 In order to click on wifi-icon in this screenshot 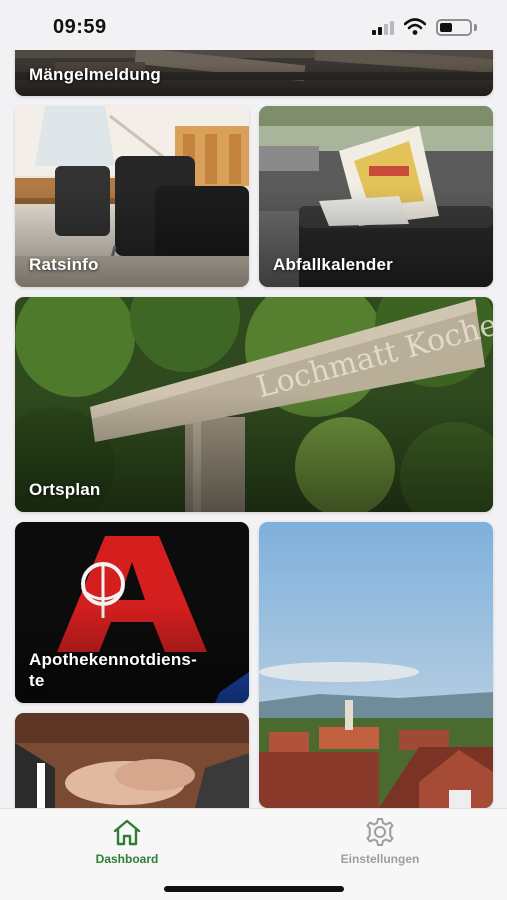, I will do `click(415, 26)`.